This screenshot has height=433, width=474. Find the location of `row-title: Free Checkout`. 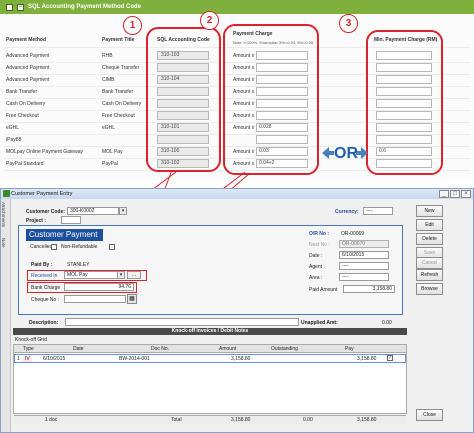

row-title: Free Checkout is located at coordinates (118, 116).